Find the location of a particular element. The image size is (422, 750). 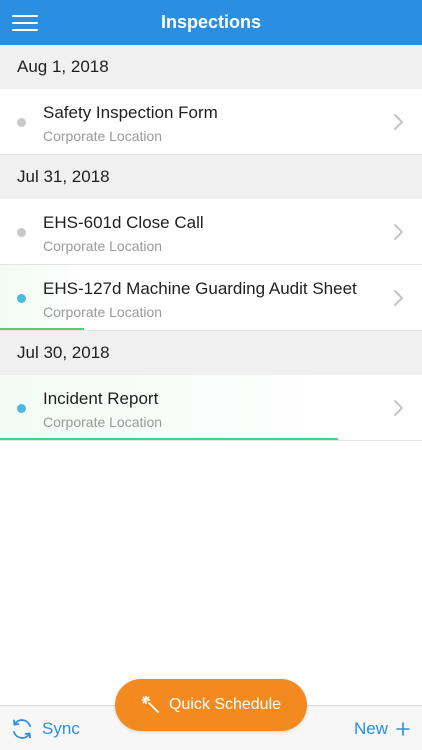

section-date-header: Aug 1, 2018 is located at coordinates (211, 67).